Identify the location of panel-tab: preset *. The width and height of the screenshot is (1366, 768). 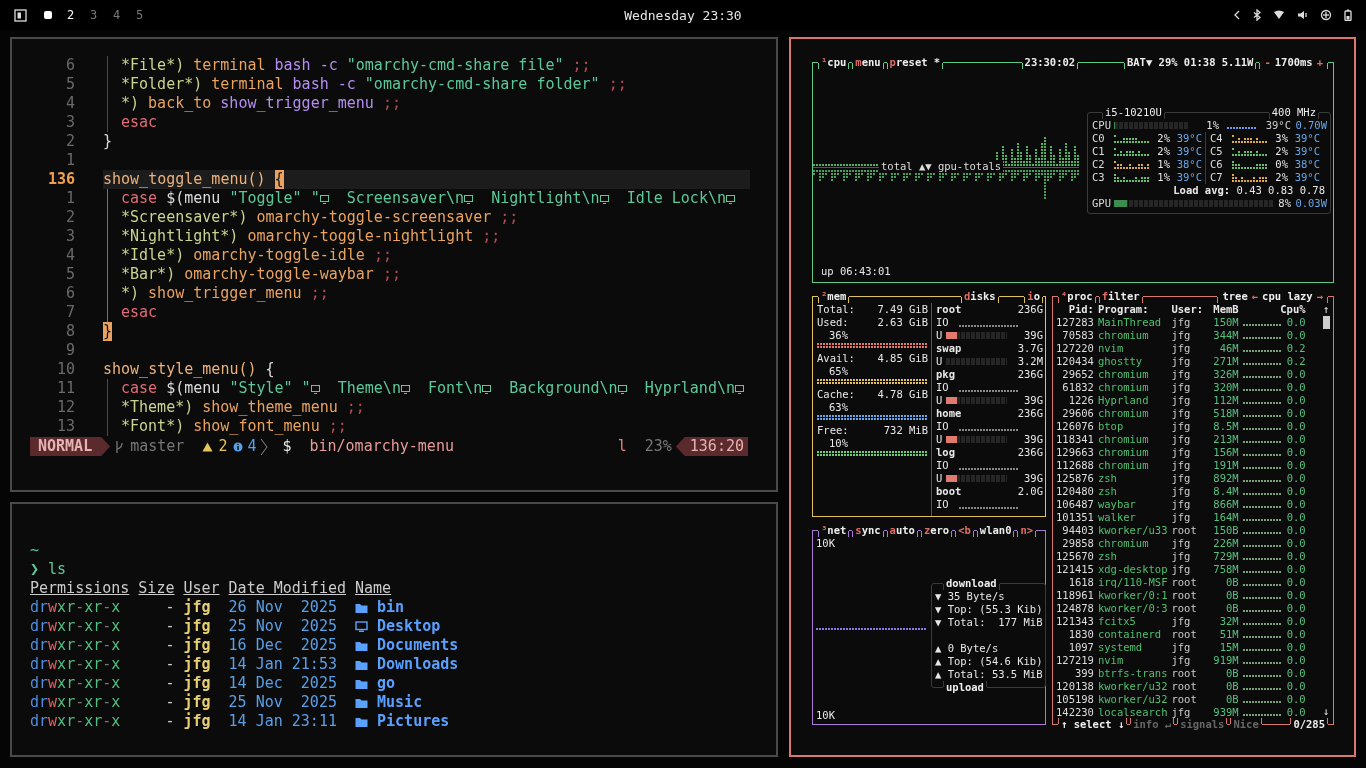
(915, 62).